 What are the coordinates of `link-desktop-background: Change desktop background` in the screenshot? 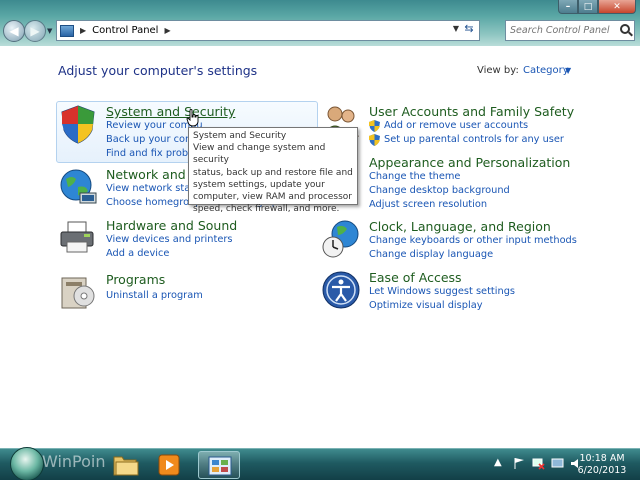 It's located at (439, 190).